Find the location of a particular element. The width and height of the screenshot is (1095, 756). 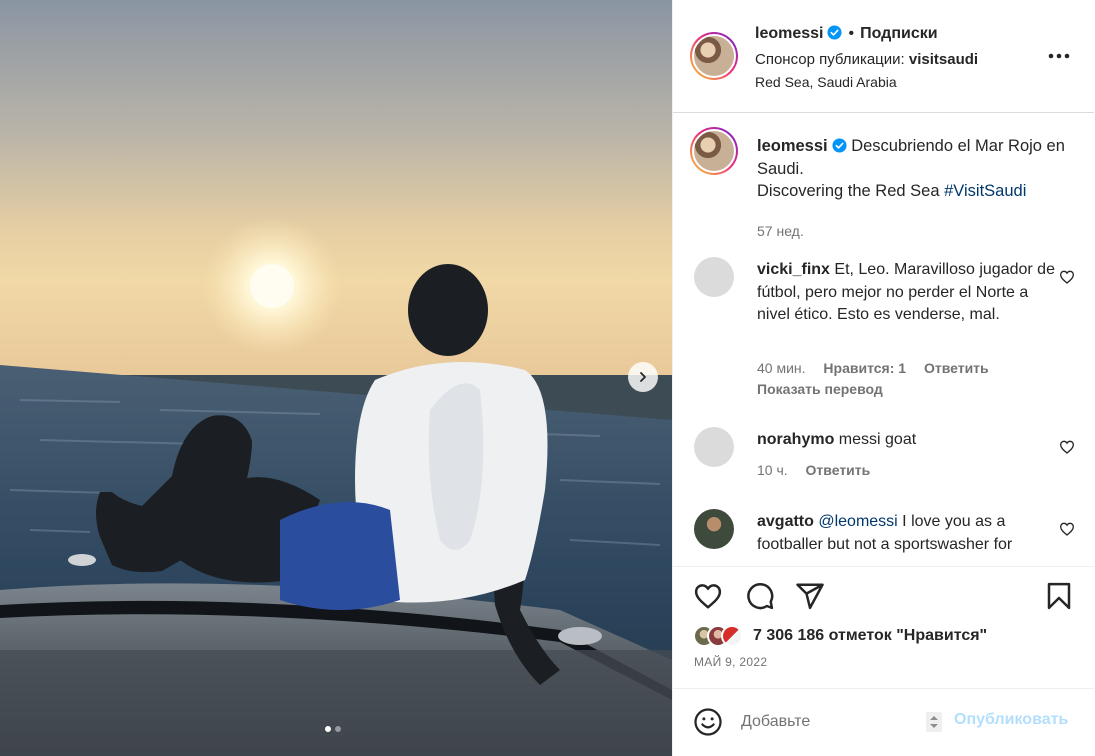

author-username: leomessi is located at coordinates (789, 33).